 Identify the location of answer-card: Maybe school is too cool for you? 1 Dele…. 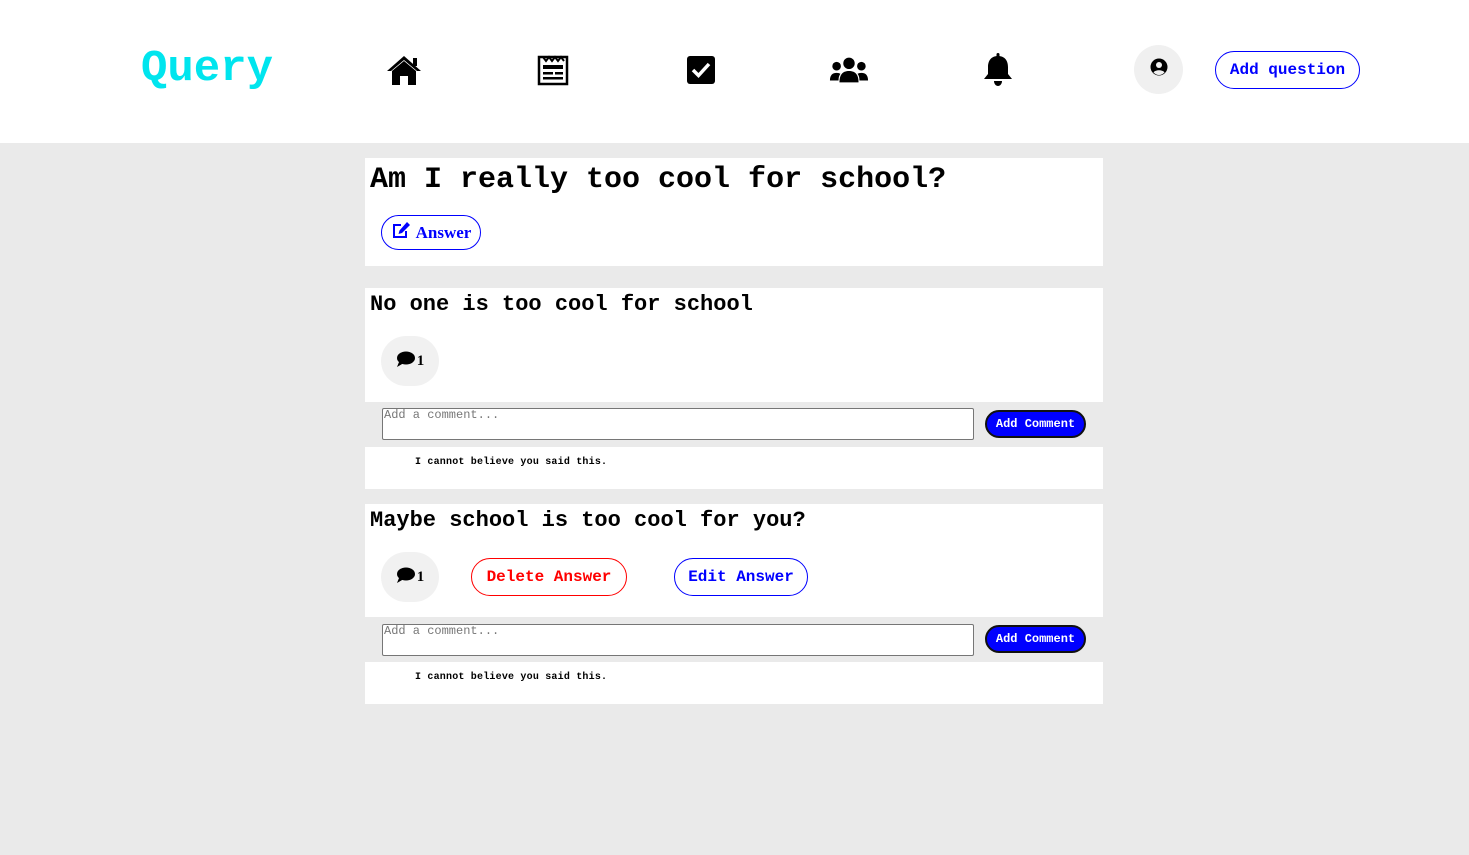
(734, 560).